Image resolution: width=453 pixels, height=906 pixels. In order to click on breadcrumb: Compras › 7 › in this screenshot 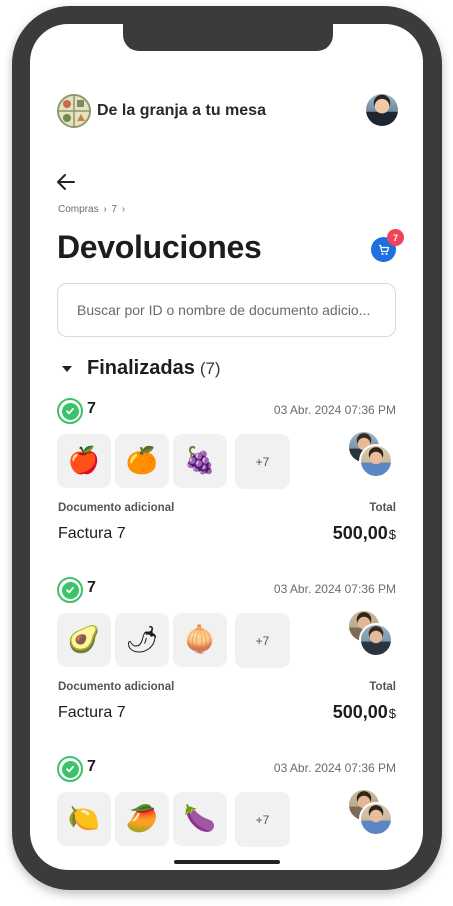, I will do `click(92, 209)`.